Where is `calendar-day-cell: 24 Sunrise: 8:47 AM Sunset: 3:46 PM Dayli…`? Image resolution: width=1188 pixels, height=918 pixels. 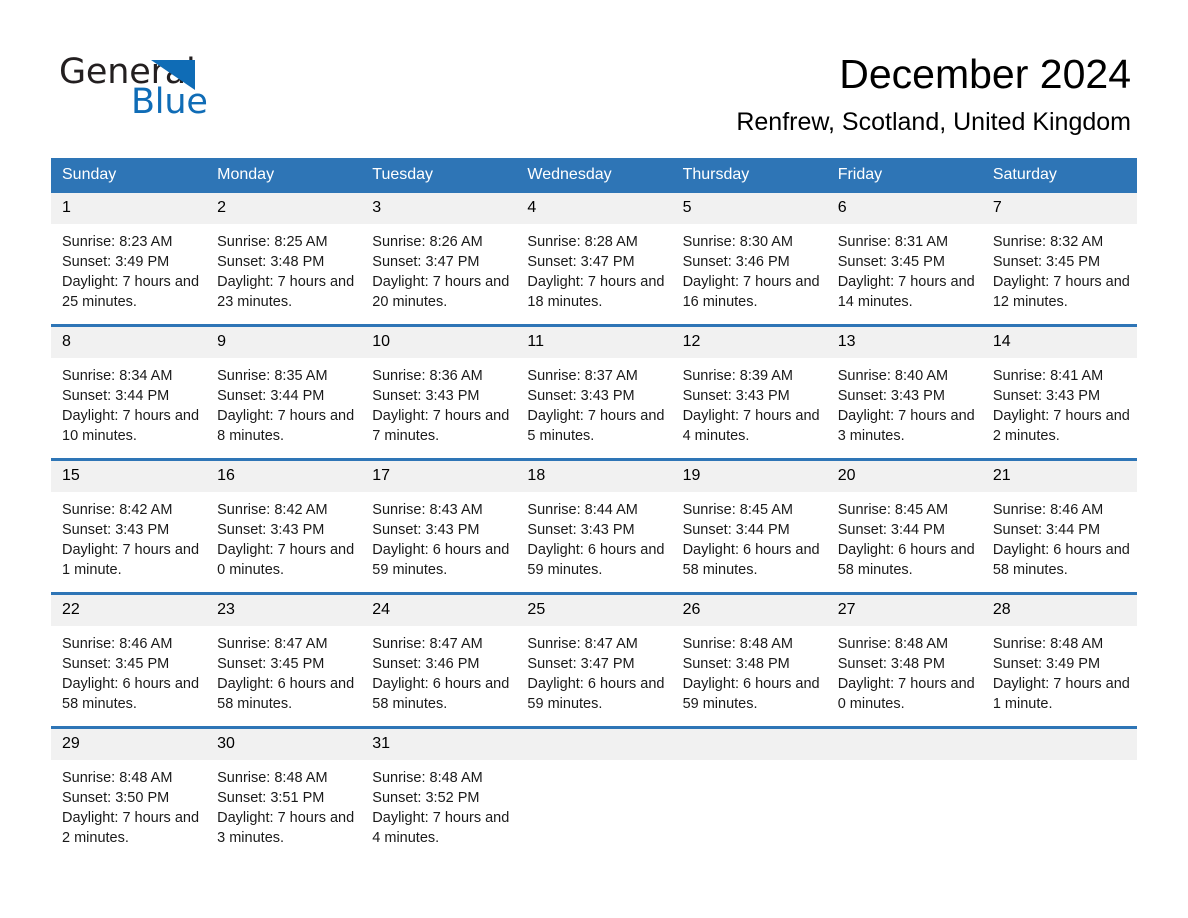
calendar-day-cell: 24 Sunrise: 8:47 AM Sunset: 3:46 PM Dayli… is located at coordinates (439, 653).